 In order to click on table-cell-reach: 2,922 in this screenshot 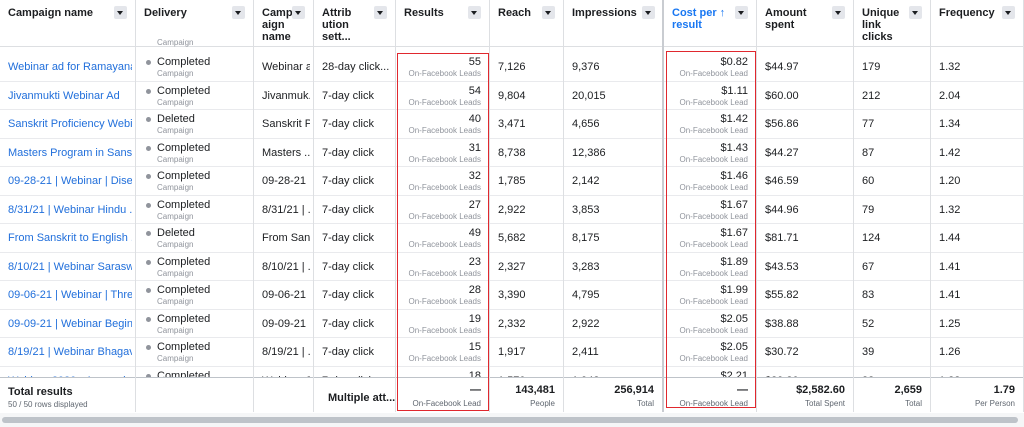, I will do `click(526, 210)`.